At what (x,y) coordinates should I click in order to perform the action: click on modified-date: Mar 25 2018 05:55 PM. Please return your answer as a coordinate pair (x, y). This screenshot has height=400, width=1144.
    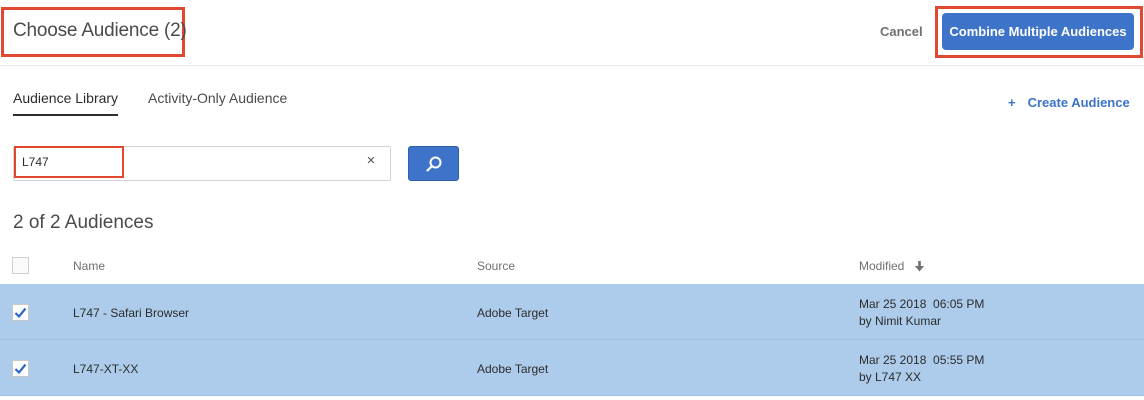
    Looking at the image, I should click on (922, 360).